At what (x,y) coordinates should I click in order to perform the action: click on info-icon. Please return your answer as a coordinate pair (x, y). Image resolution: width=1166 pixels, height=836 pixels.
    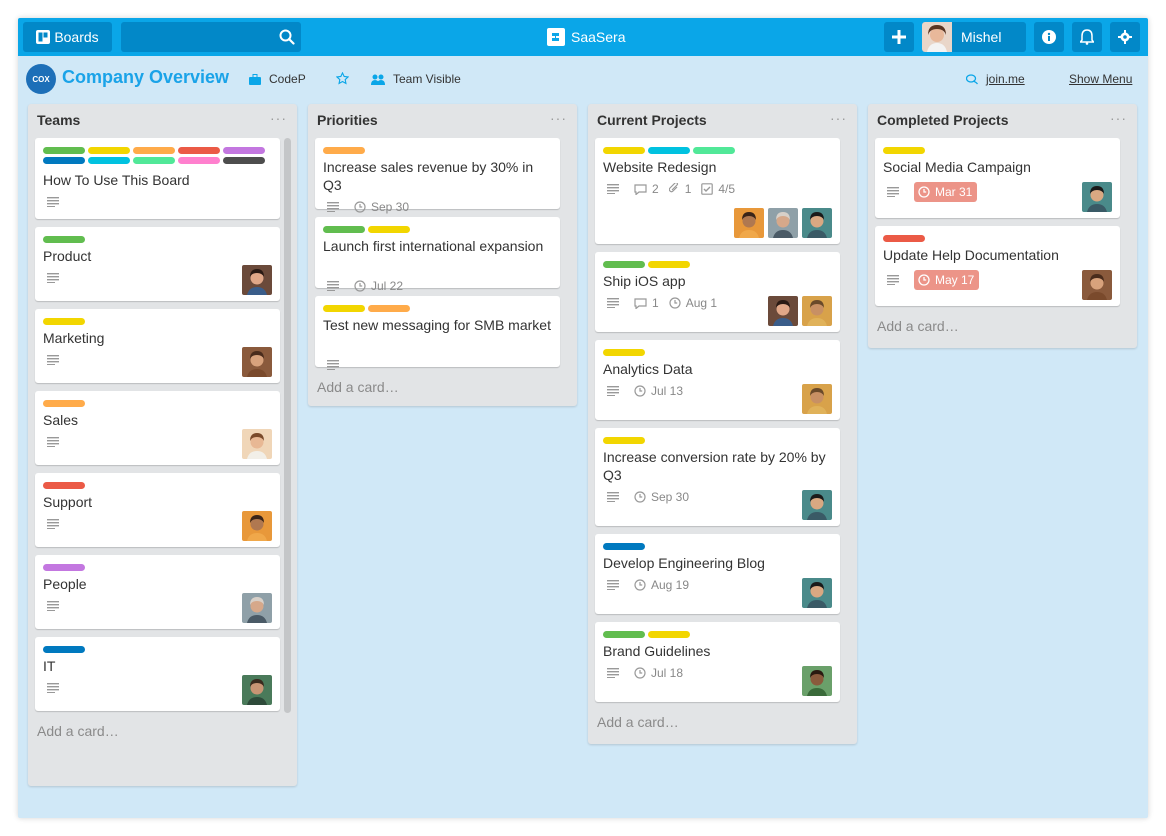
    Looking at the image, I should click on (1049, 37).